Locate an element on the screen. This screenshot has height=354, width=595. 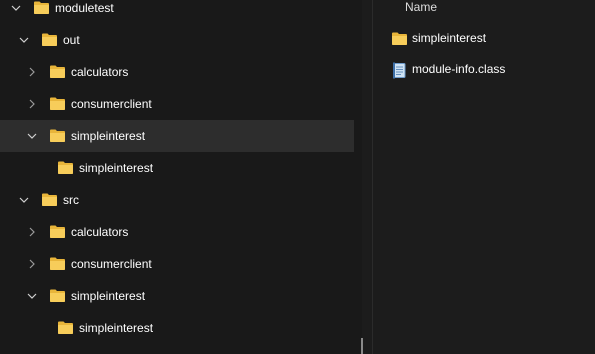
file-item-folder: simpleinterest is located at coordinates (491, 38).